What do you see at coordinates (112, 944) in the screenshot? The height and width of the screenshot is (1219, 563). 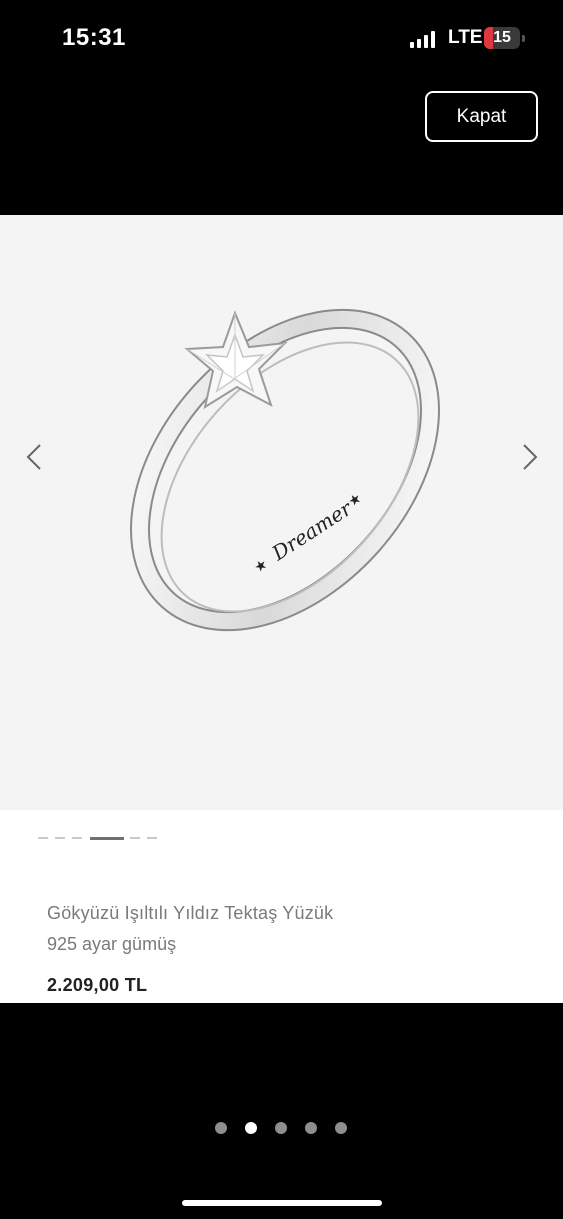 I see `product-material: 925 ayar gümüş` at bounding box center [112, 944].